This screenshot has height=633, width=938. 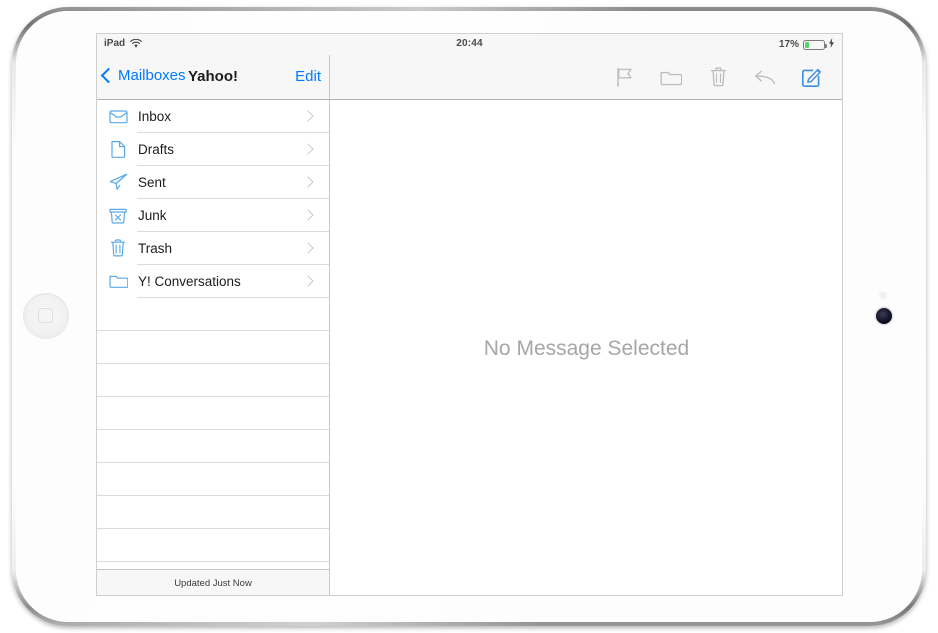 What do you see at coordinates (788, 44) in the screenshot?
I see `battery-percent-label: 17%` at bounding box center [788, 44].